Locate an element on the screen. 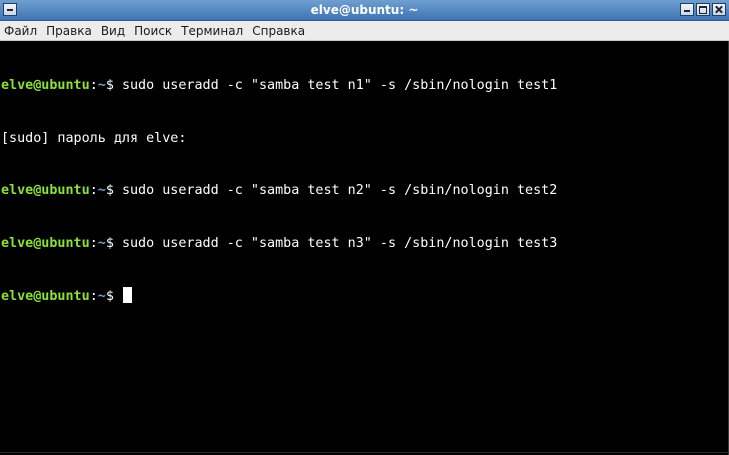  window-title: elve@ubuntu: ~ is located at coordinates (364, 10).